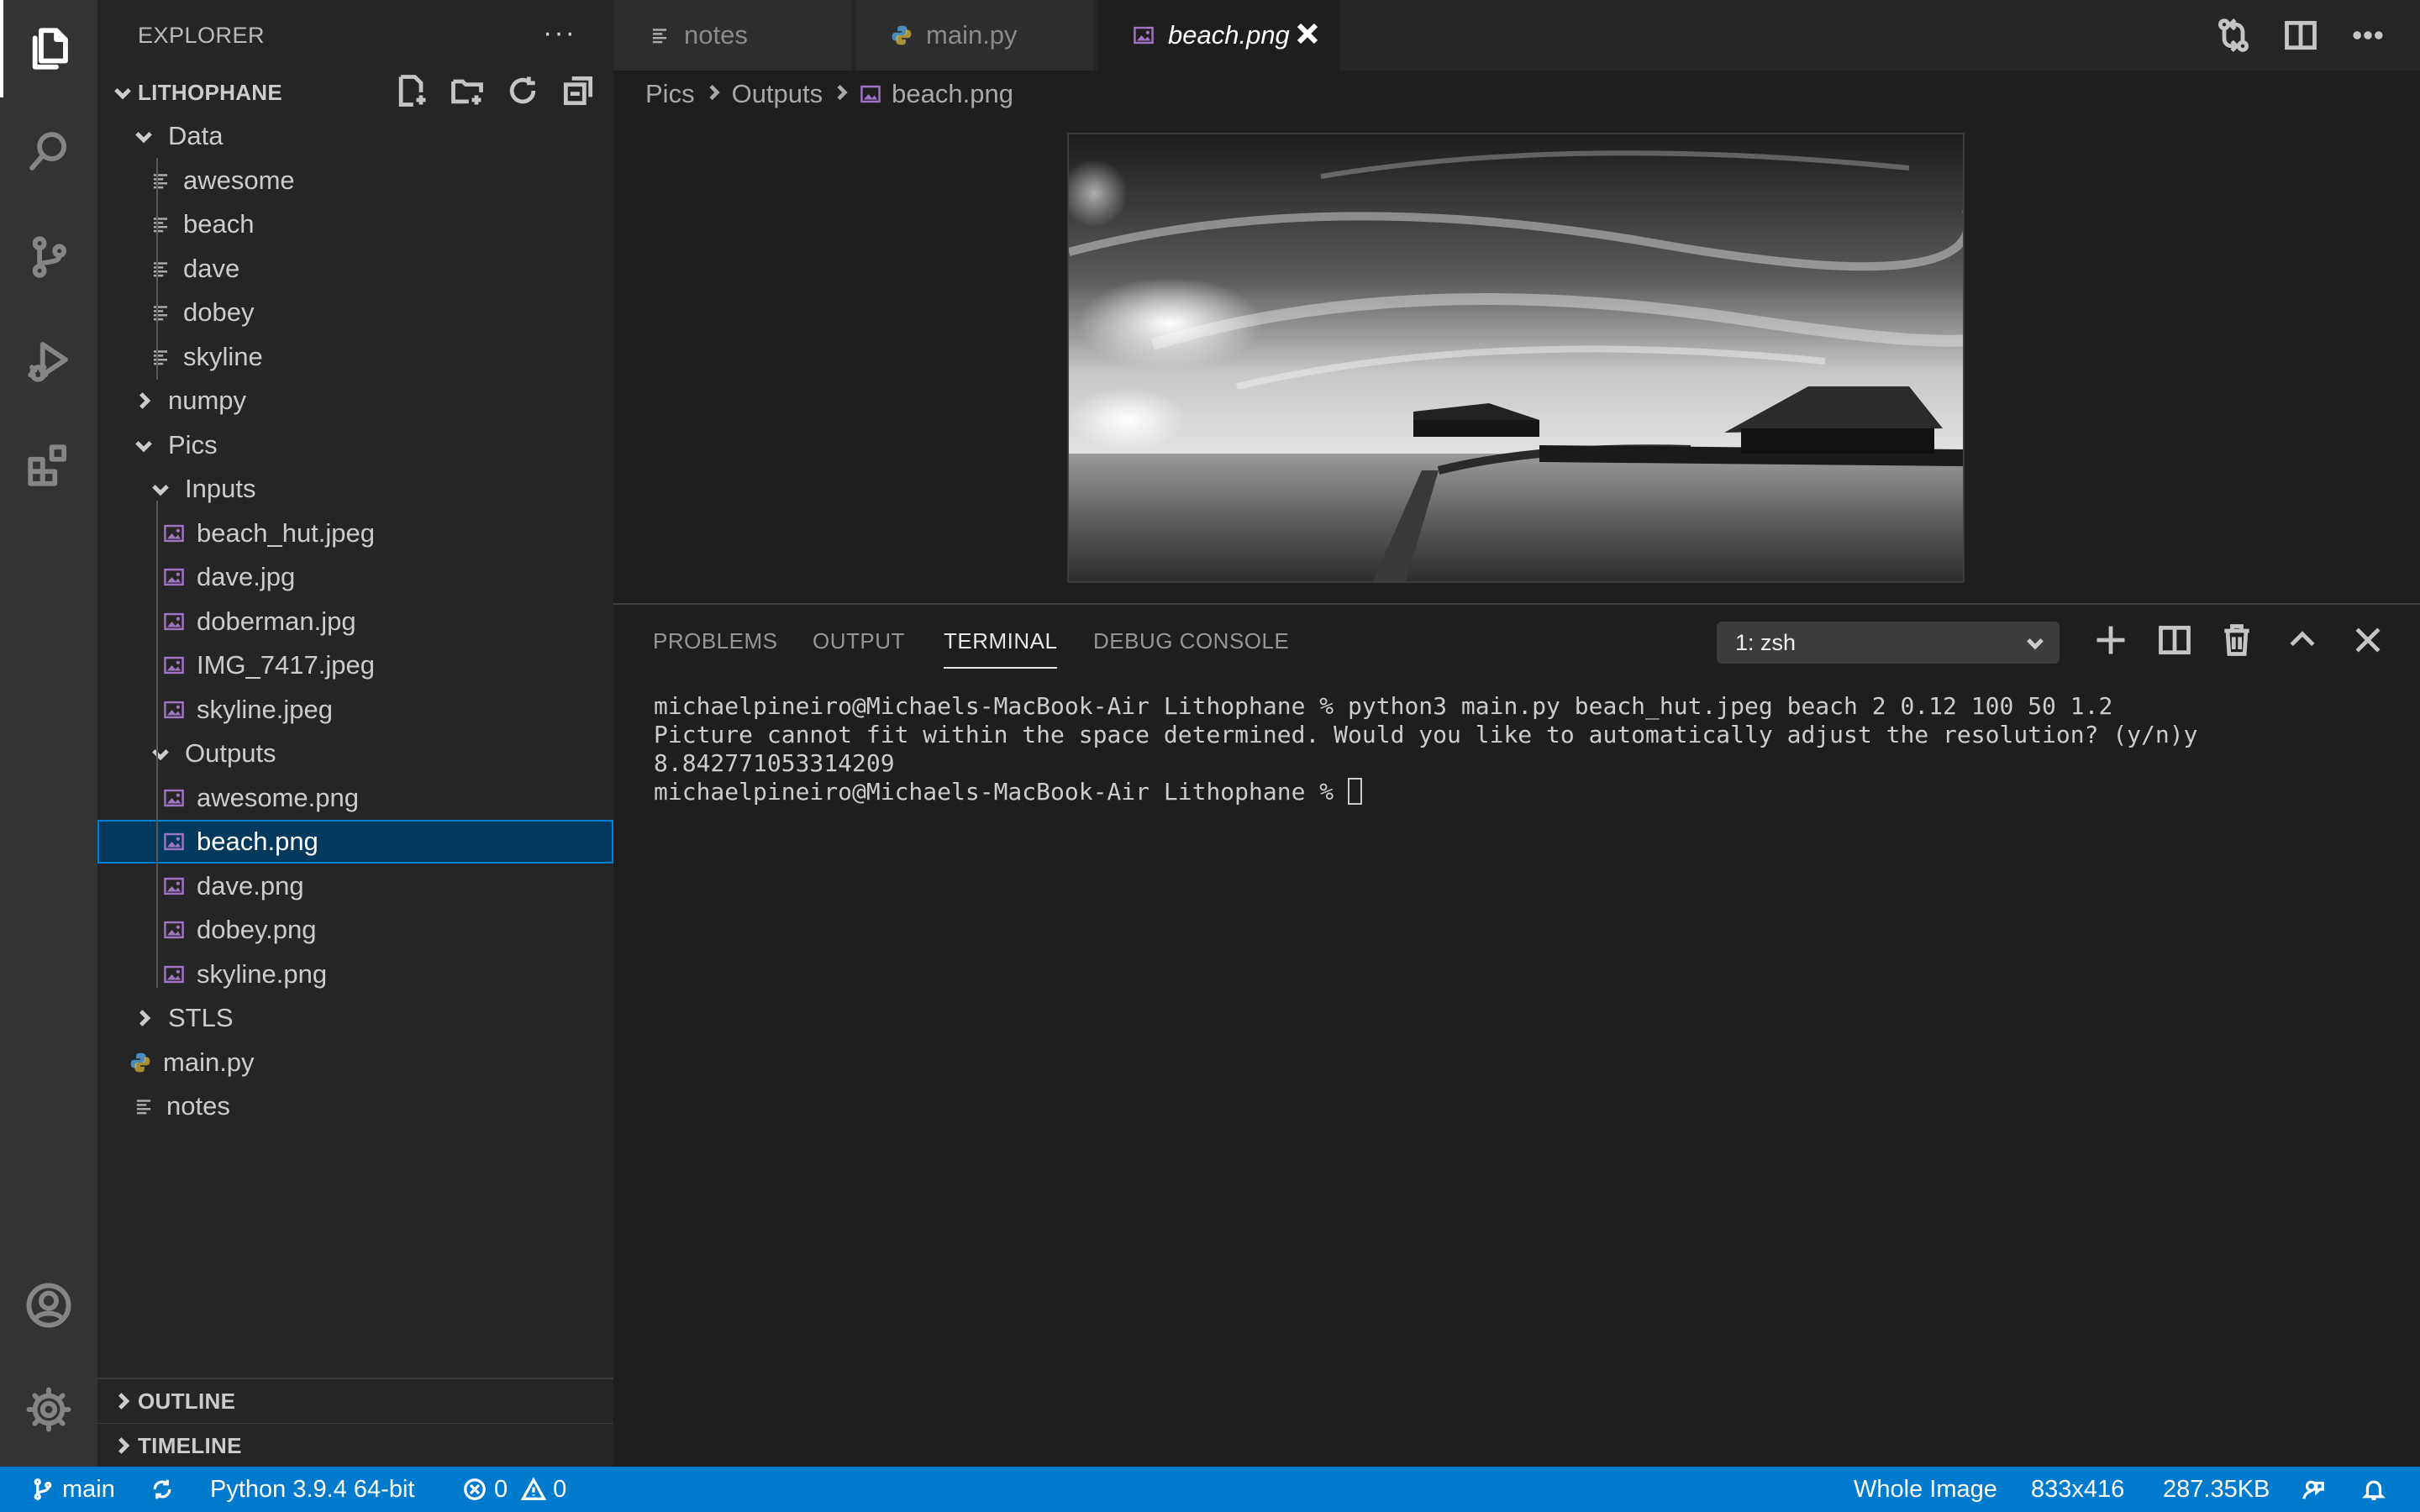 The width and height of the screenshot is (2420, 1512). I want to click on folder-outputs: Outputs, so click(355, 753).